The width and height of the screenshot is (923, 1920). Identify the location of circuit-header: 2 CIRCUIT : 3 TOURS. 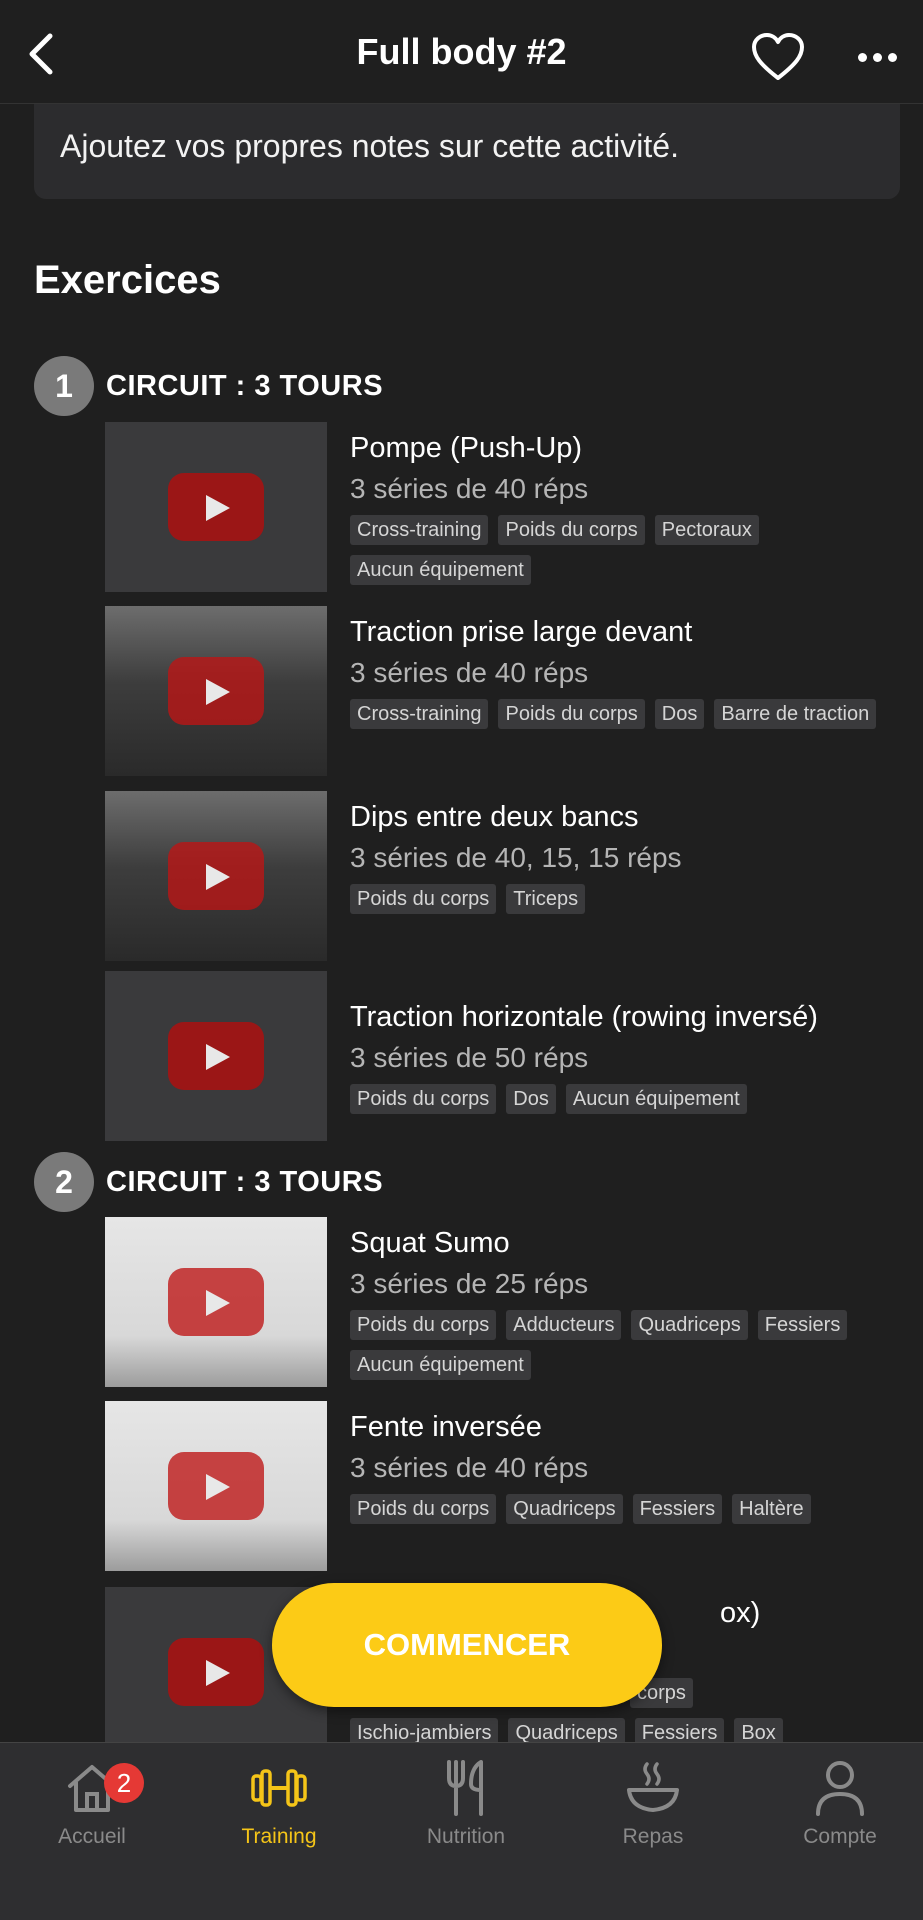
(208, 1182).